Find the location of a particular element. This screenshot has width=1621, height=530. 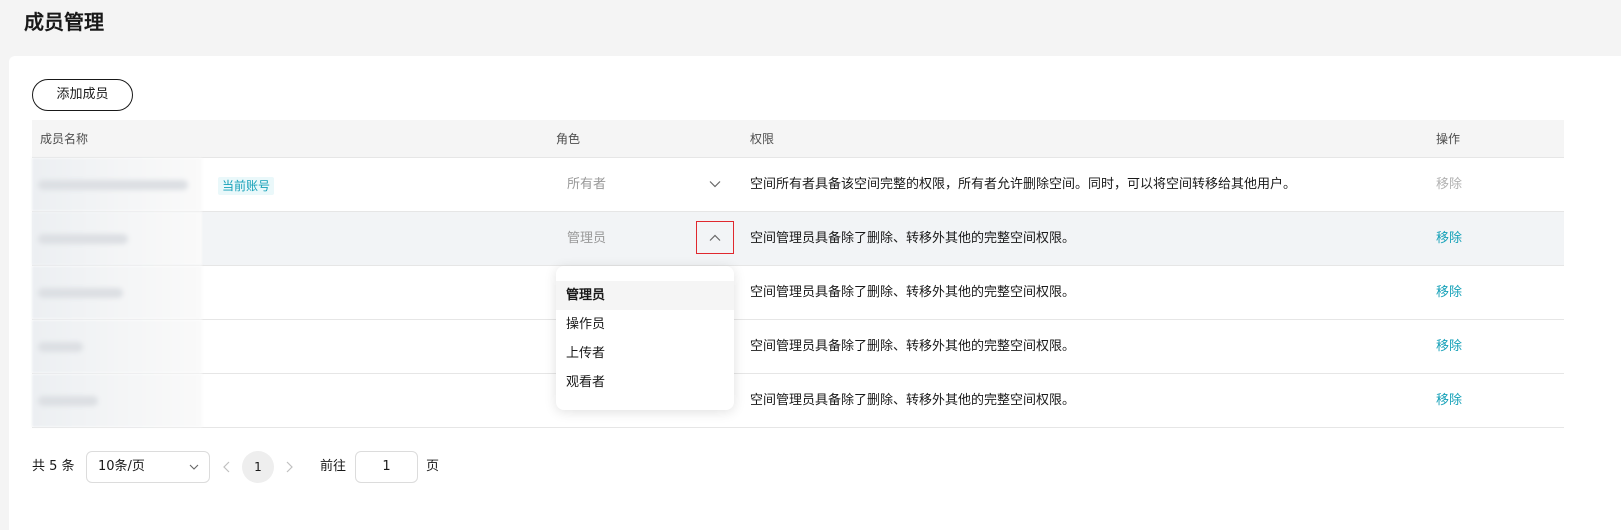

pagination: 共 5 条 10条/页 1 前往 1 页 is located at coordinates (332, 467).